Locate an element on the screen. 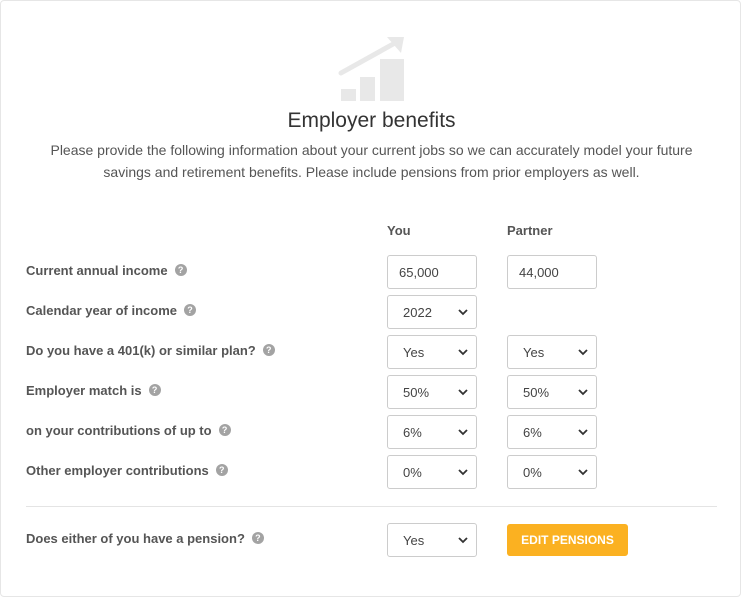 Image resolution: width=741 pixels, height=597 pixels. upto-partner-select: 6% is located at coordinates (552, 432).